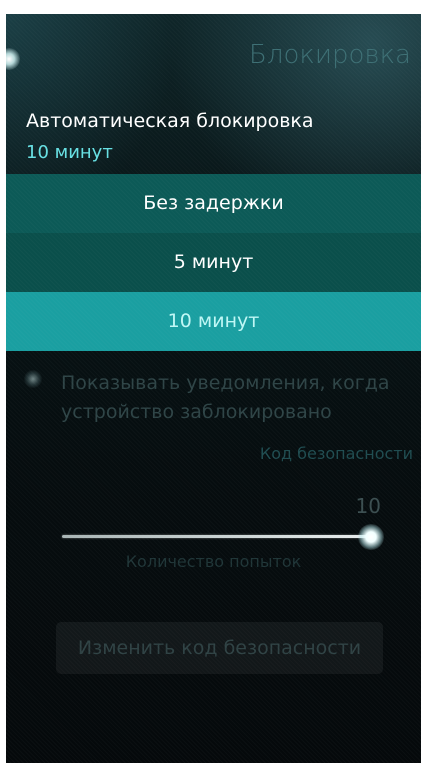 Image resolution: width=427 pixels, height=763 pixels. I want to click on attempts-slider-label: Количество попыток, so click(213, 561).